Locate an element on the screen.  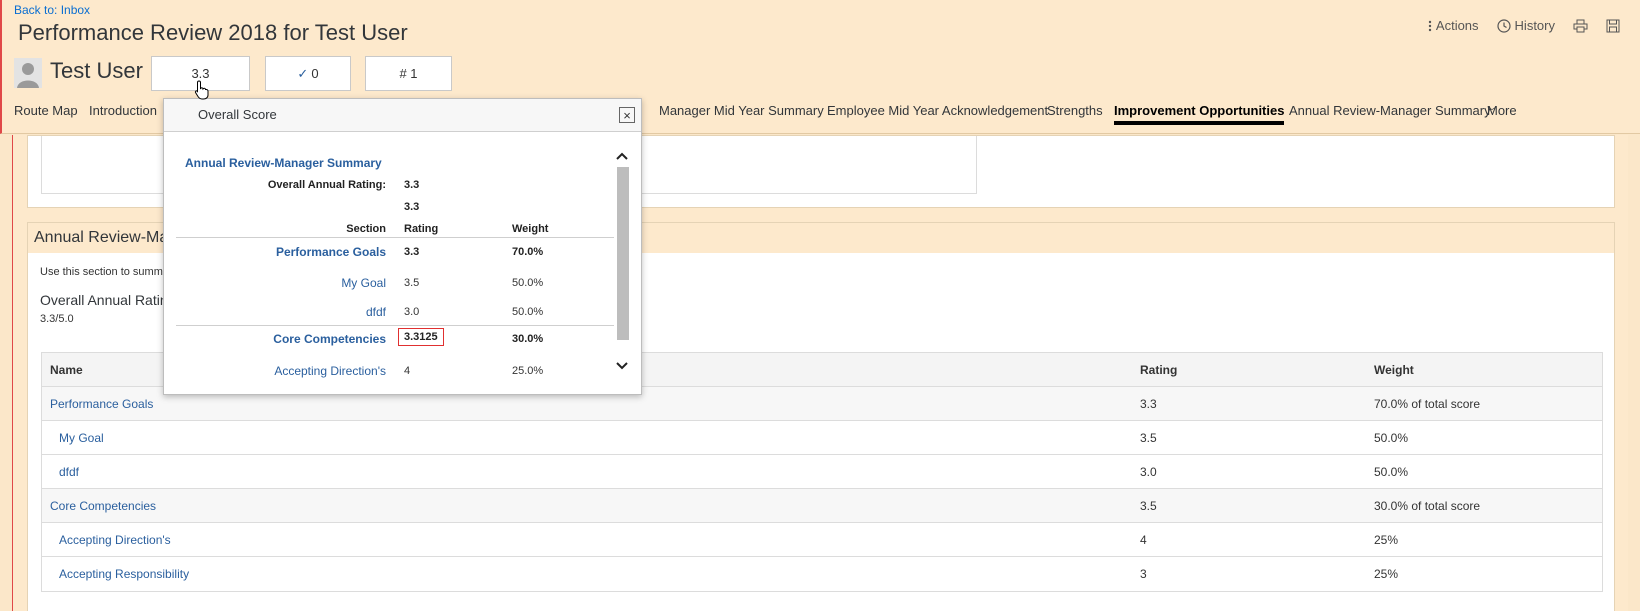
popover-row-name: dfdf is located at coordinates (285, 312).